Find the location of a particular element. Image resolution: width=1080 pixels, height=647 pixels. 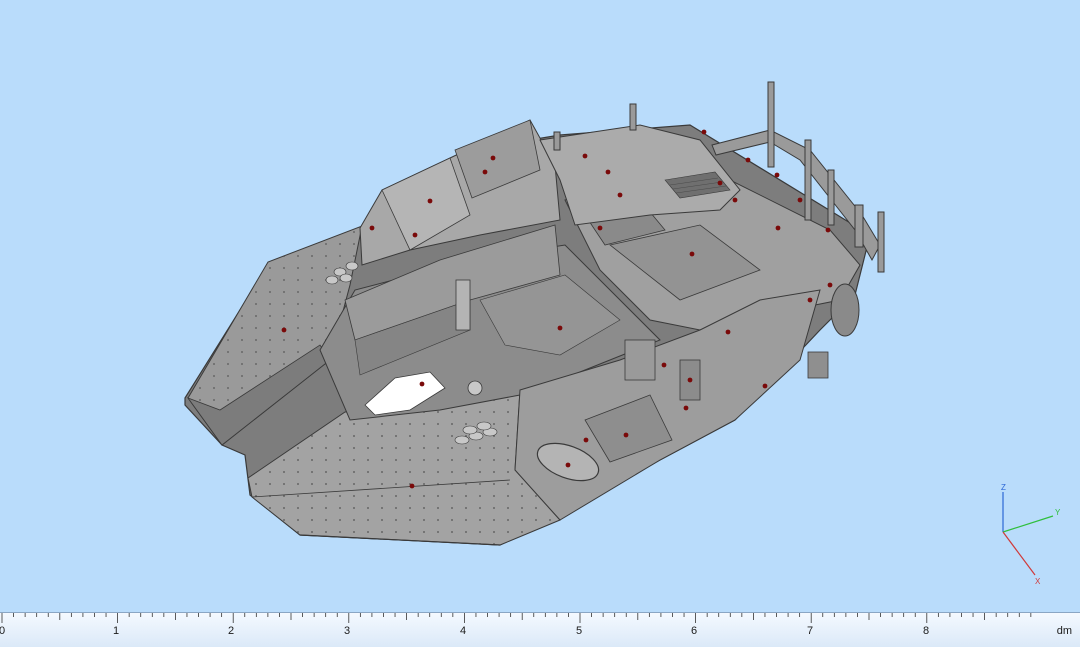

ruler-label-8: 8 is located at coordinates (926, 631).